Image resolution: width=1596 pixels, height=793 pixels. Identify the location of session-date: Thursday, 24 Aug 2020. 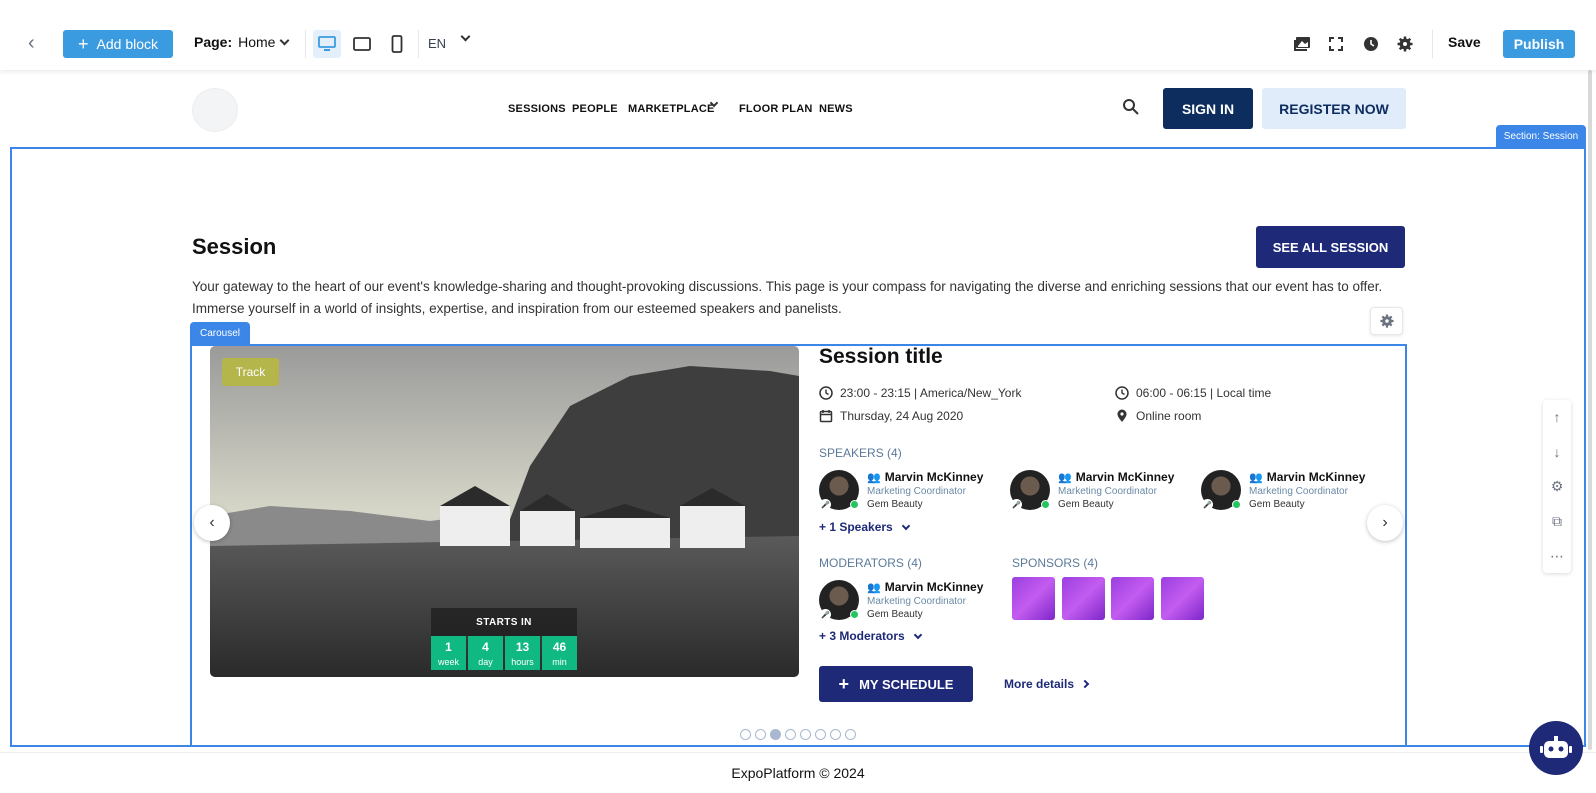
(891, 416).